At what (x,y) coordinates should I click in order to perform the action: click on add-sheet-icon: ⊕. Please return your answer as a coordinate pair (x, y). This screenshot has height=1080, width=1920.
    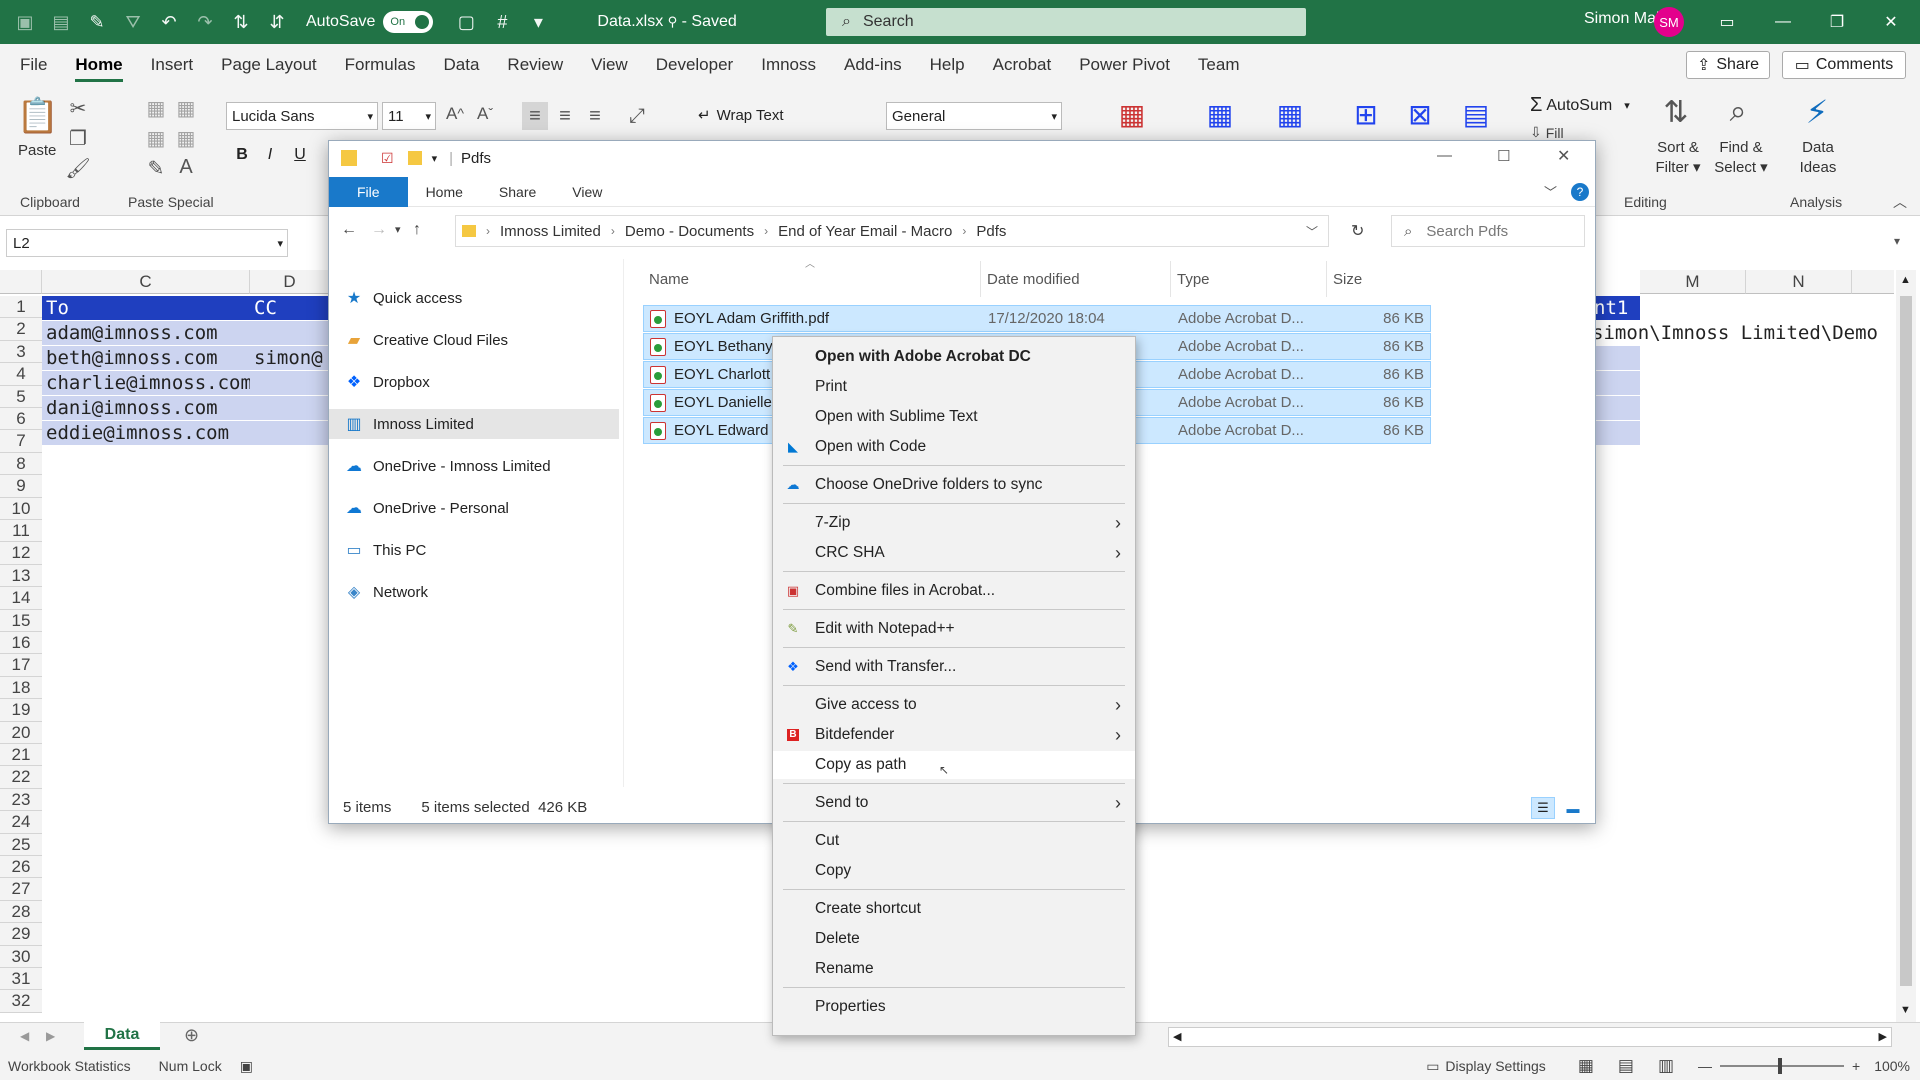
    Looking at the image, I should click on (191, 1035).